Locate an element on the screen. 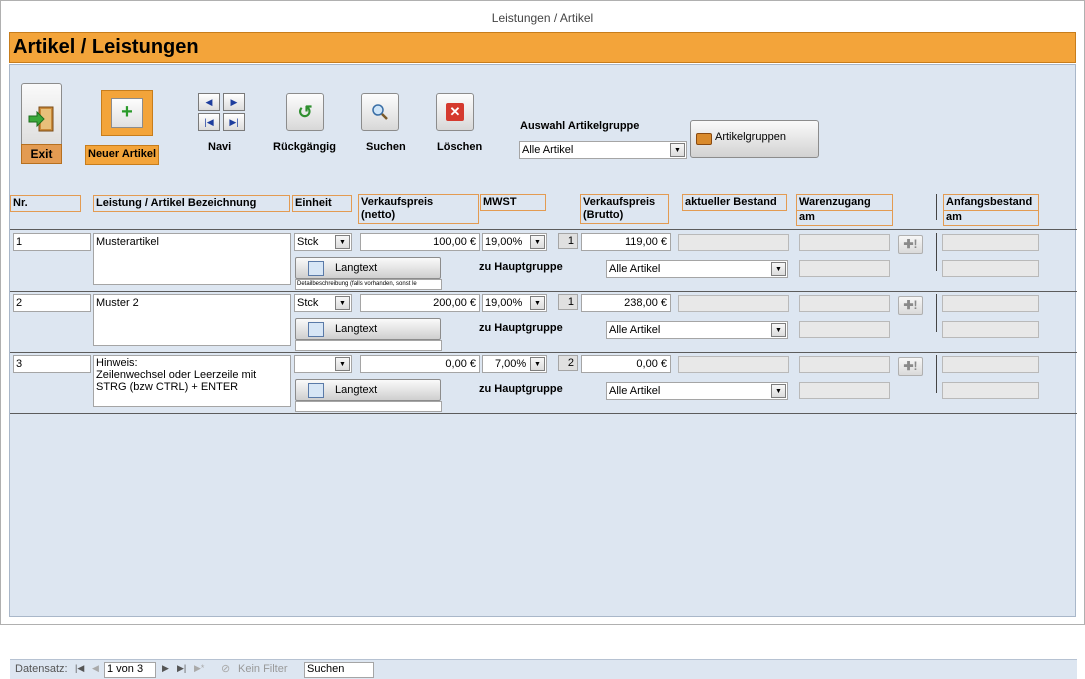 This screenshot has height=679, width=1085. row3-group-value: Alle Artikel is located at coordinates (635, 391).